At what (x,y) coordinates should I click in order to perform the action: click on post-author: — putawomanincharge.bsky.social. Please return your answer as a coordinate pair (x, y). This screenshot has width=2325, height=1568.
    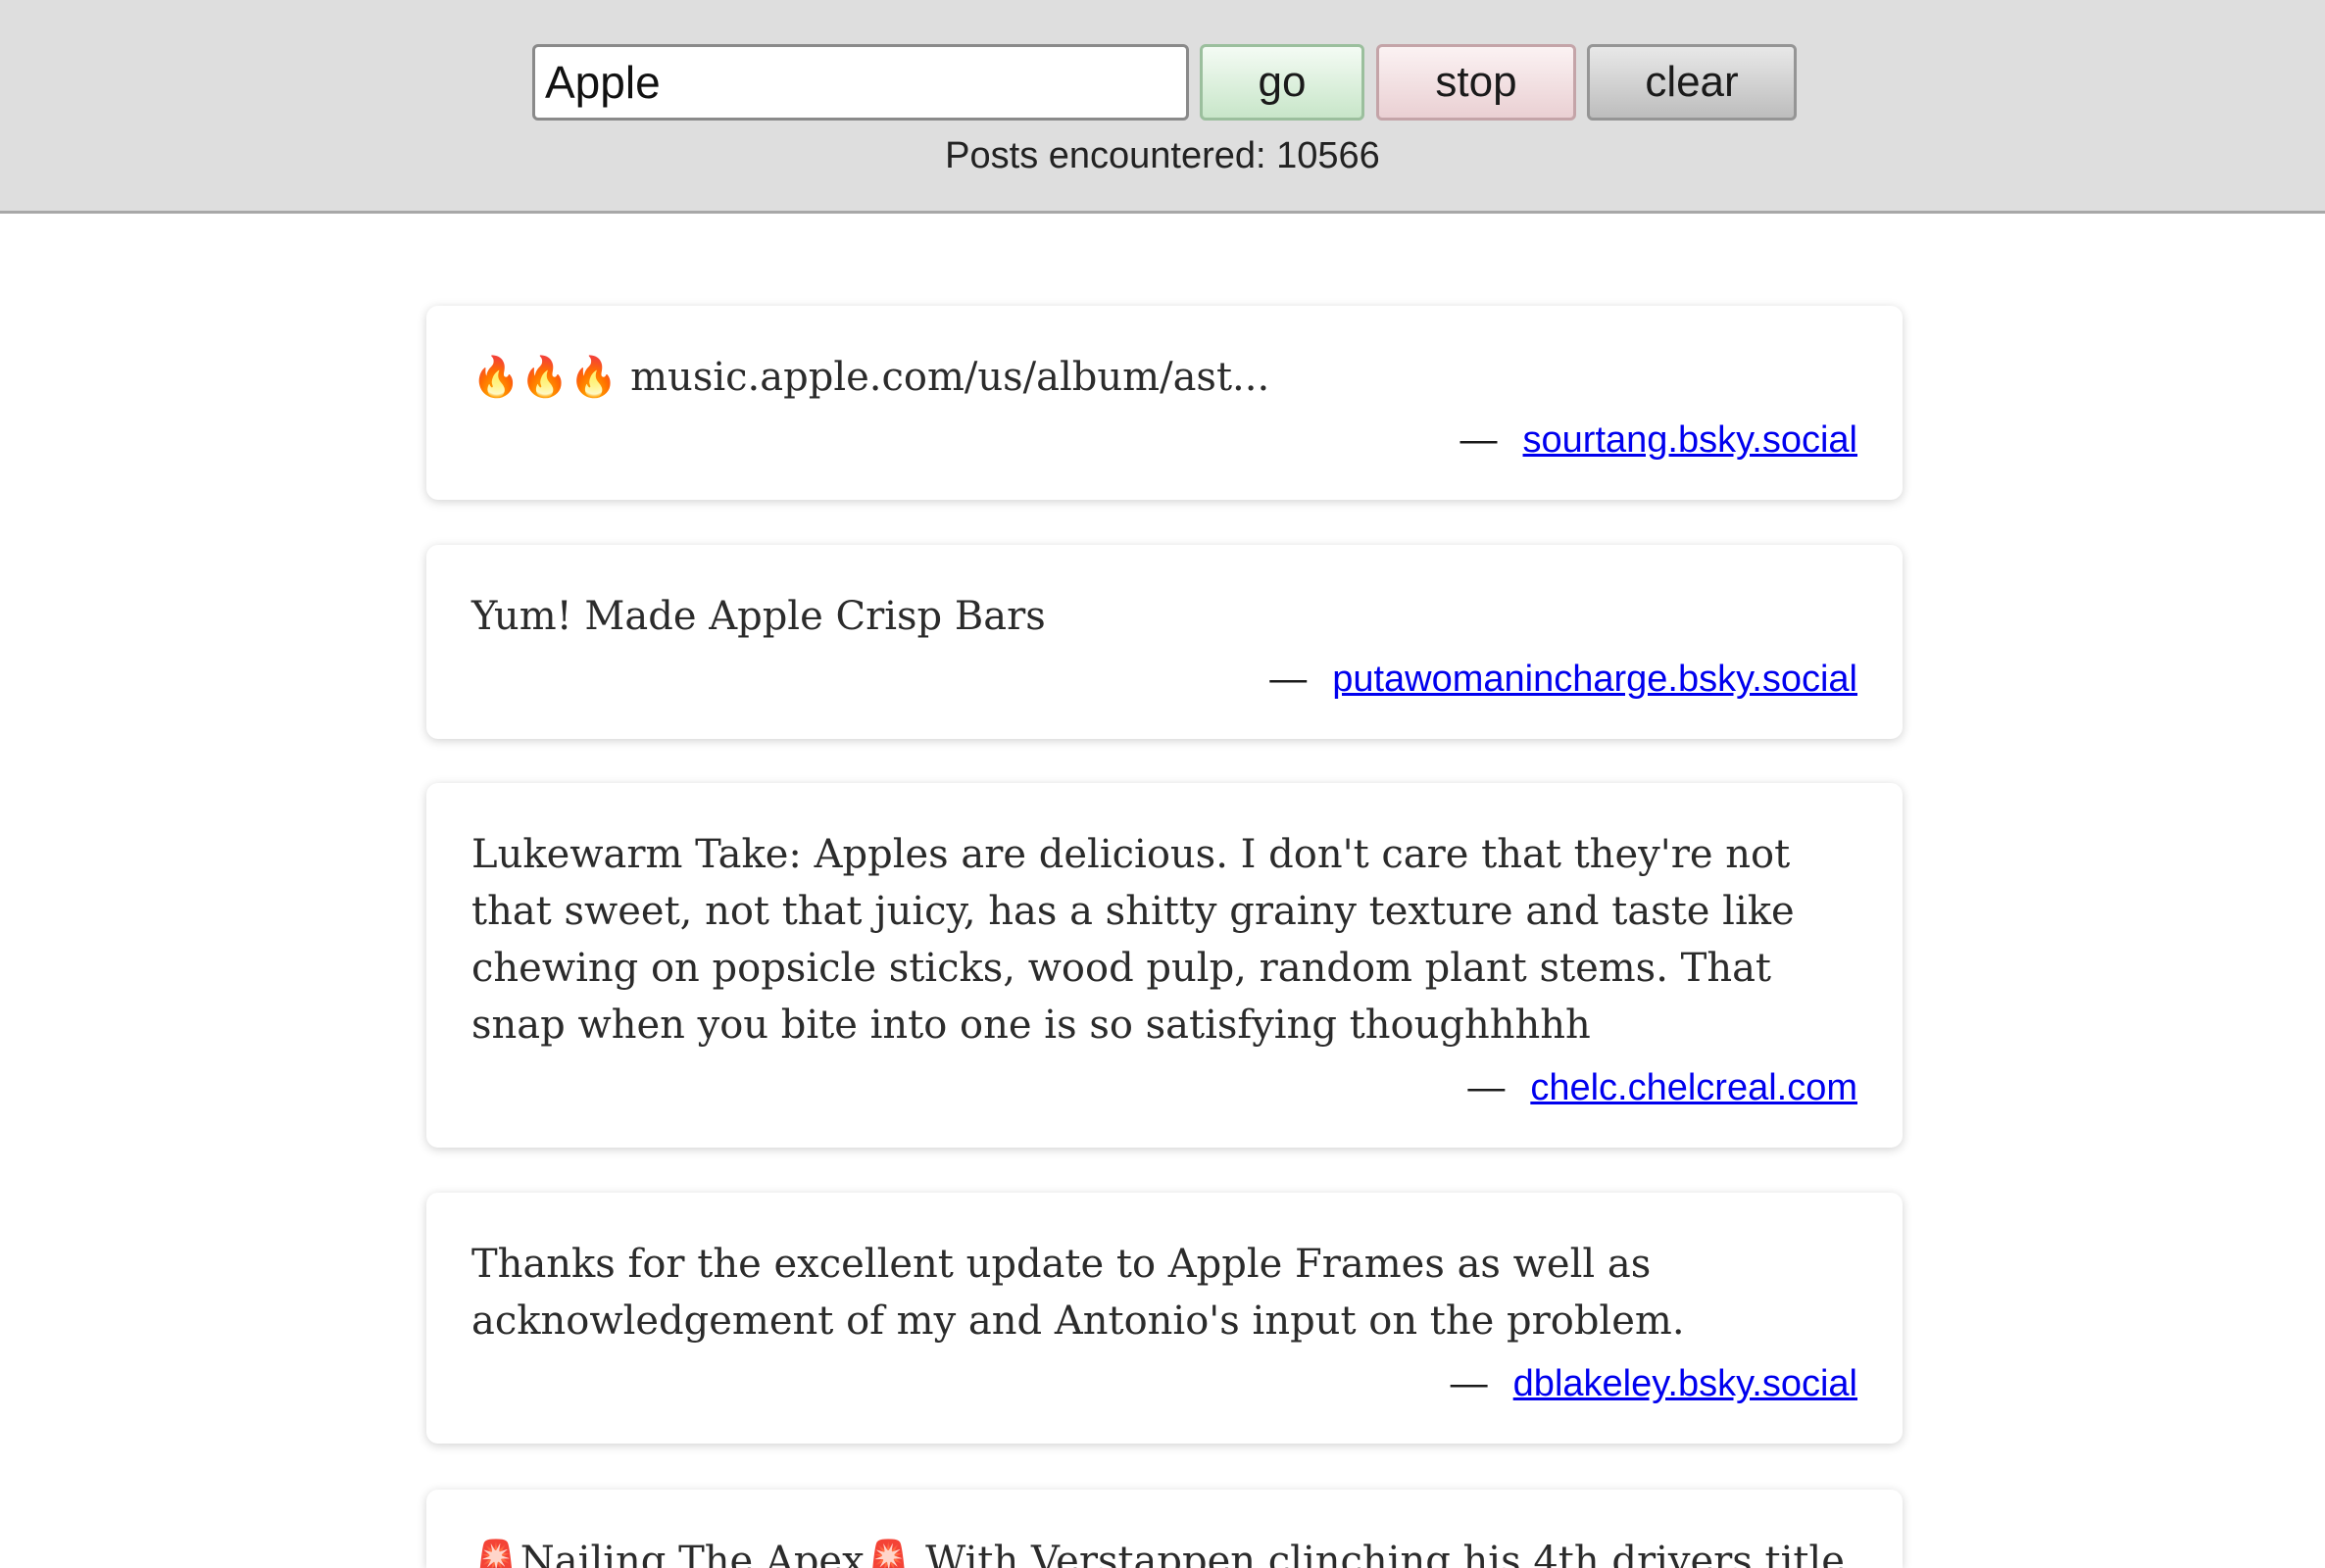
    Looking at the image, I should click on (1164, 679).